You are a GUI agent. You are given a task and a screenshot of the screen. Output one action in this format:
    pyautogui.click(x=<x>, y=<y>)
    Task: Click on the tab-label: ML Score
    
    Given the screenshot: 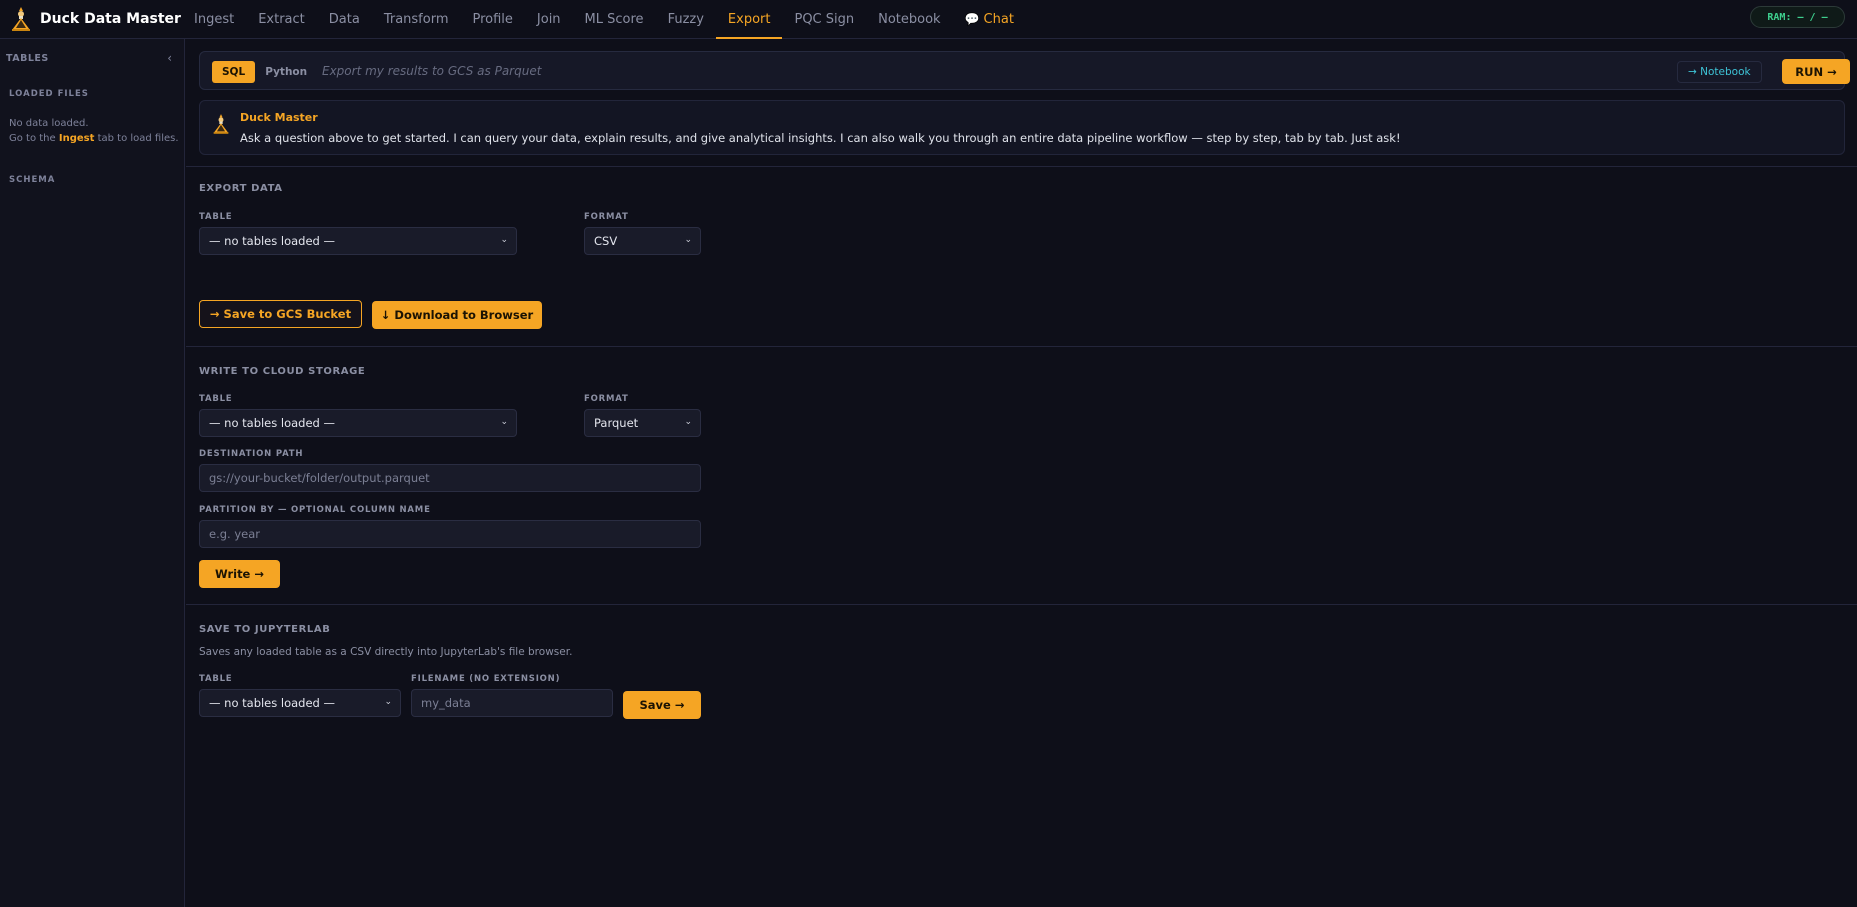 What is the action you would take?
    pyautogui.click(x=614, y=19)
    